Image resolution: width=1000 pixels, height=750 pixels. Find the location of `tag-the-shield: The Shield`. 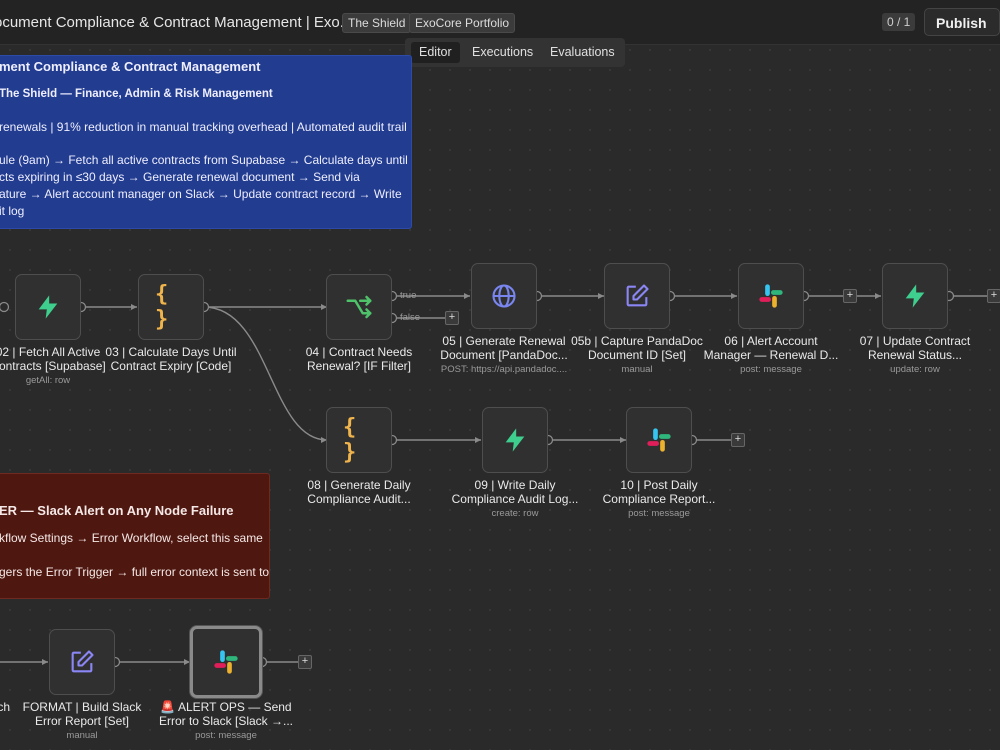

tag-the-shield: The Shield is located at coordinates (377, 23).